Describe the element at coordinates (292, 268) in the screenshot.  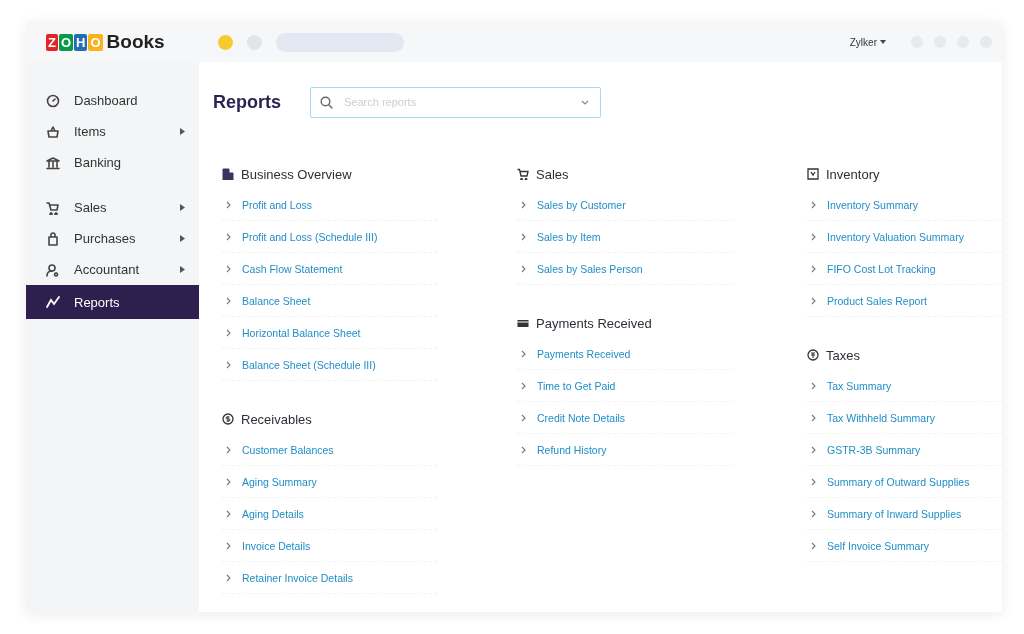
I see `report-link: Cash Flow Statement` at that location.